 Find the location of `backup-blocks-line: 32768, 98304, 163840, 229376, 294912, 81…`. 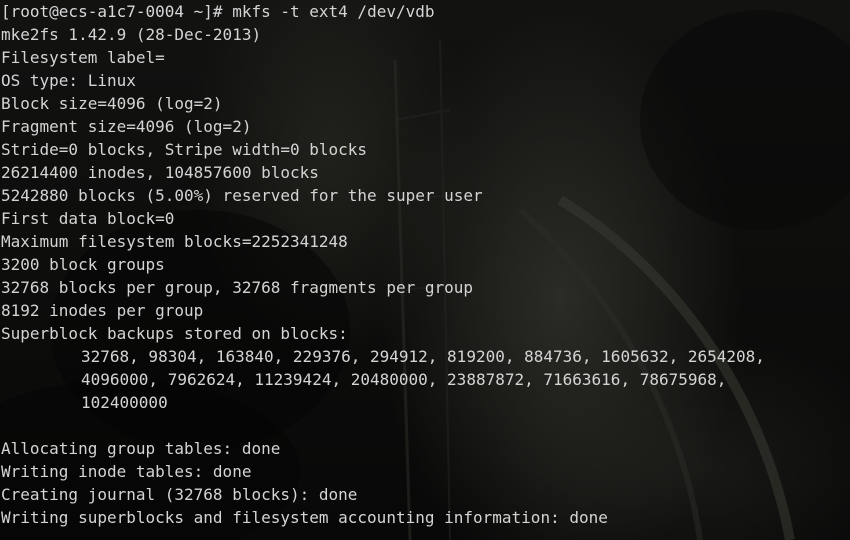

backup-blocks-line: 32768, 98304, 163840, 229376, 294912, 81… is located at coordinates (423, 356).